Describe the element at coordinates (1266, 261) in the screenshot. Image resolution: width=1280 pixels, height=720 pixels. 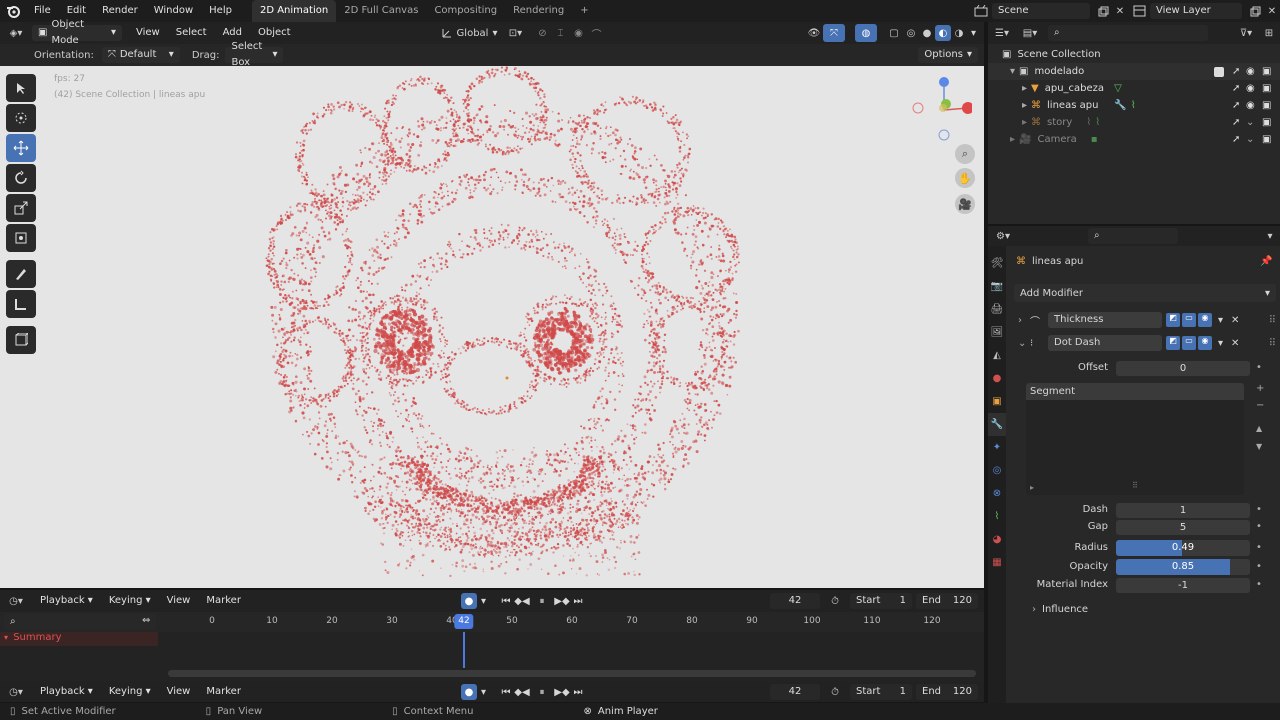
I see `pin-icon: 📌` at that location.